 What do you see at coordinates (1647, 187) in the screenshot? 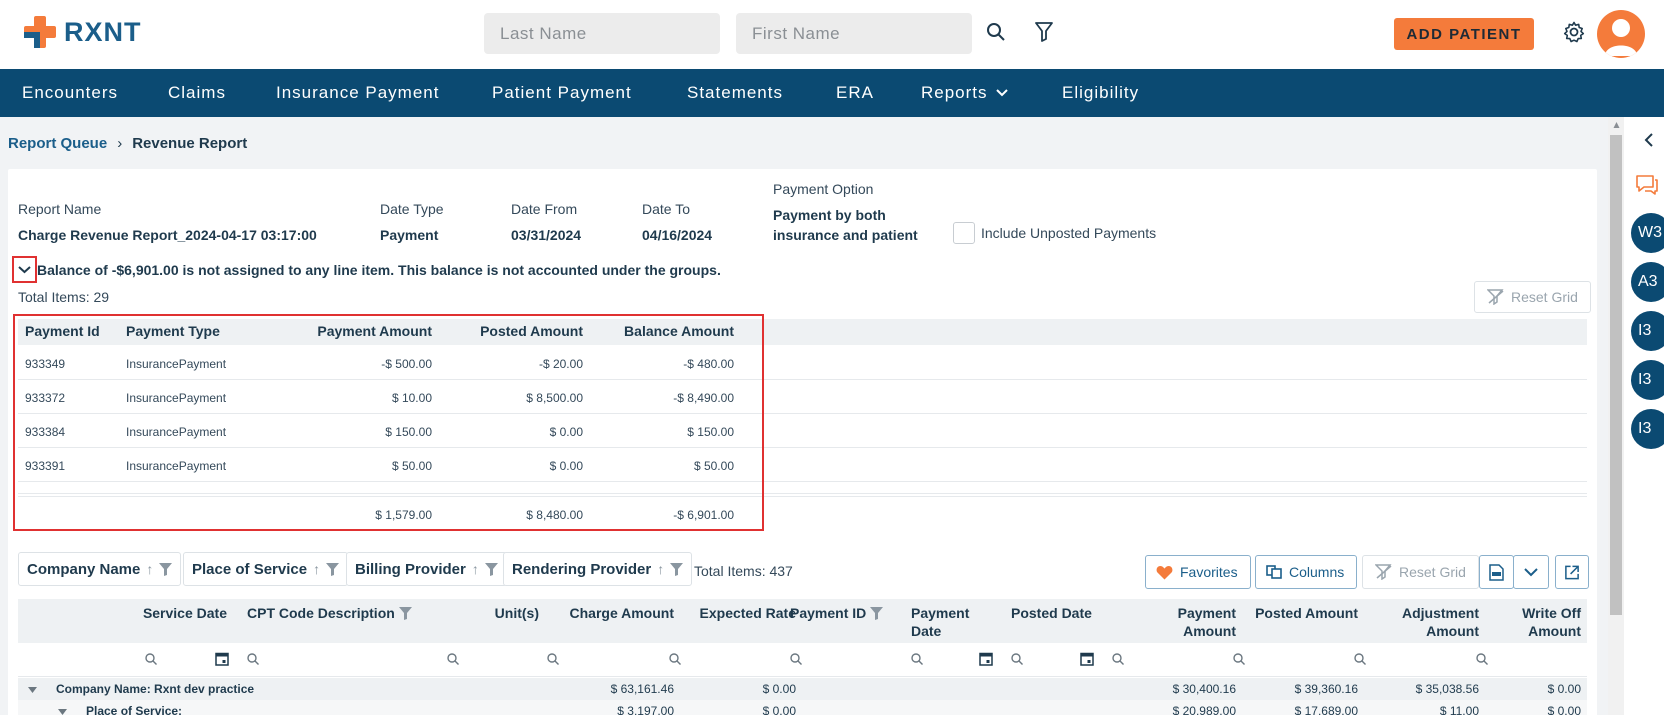
I see `chat-icon` at bounding box center [1647, 187].